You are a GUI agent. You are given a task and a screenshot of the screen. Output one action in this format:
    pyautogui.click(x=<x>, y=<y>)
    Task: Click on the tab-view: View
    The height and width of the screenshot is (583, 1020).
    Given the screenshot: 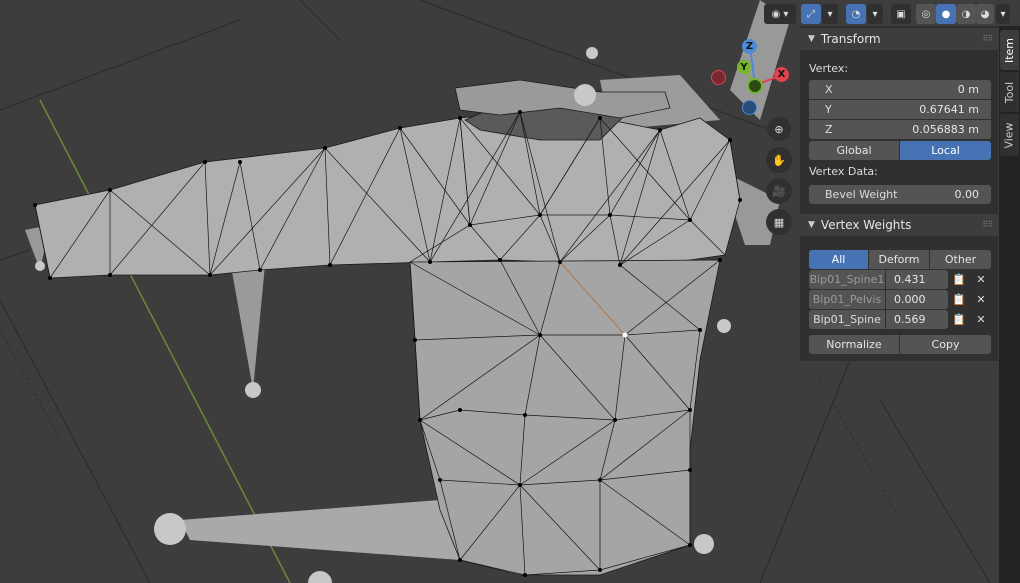 What is the action you would take?
    pyautogui.click(x=1009, y=135)
    